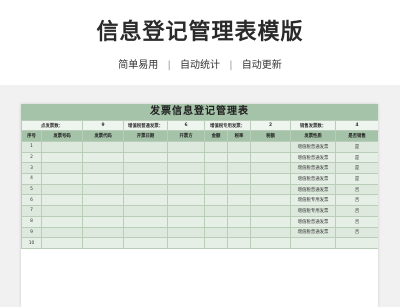  Describe the element at coordinates (31, 200) in the screenshot. I see `row-number-cell: 6` at that location.